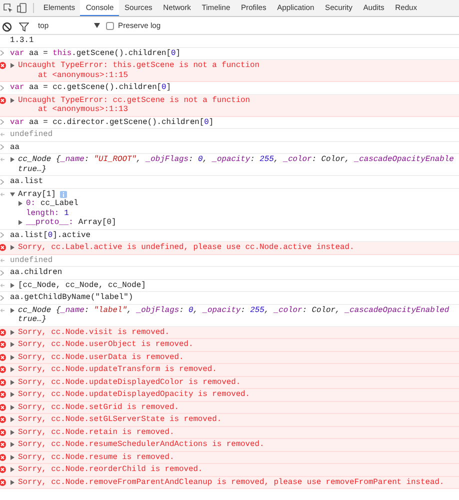  What do you see at coordinates (24, 27) in the screenshot?
I see `filter-icon` at bounding box center [24, 27].